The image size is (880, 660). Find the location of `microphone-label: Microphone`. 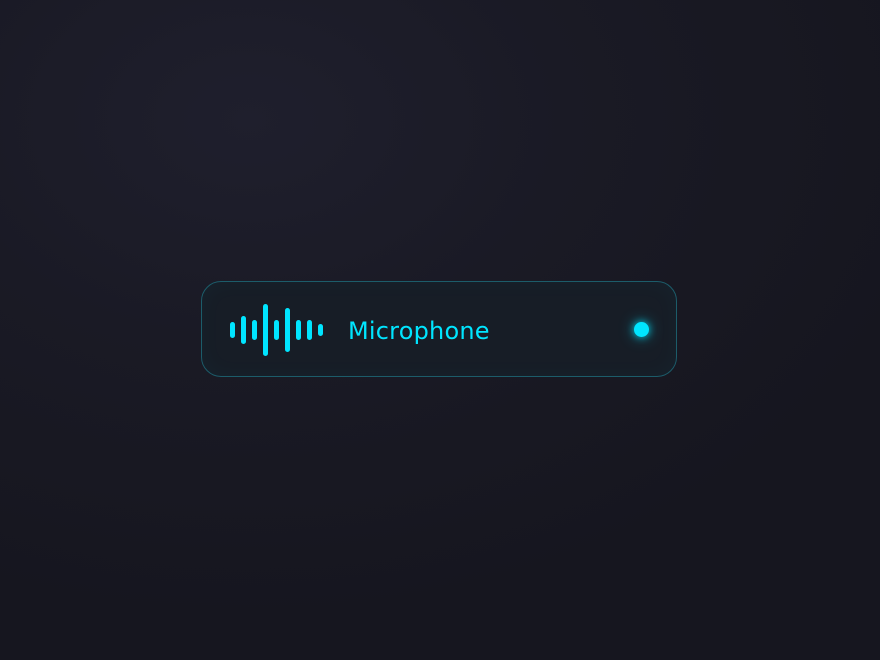

microphone-label: Microphone is located at coordinates (419, 331).